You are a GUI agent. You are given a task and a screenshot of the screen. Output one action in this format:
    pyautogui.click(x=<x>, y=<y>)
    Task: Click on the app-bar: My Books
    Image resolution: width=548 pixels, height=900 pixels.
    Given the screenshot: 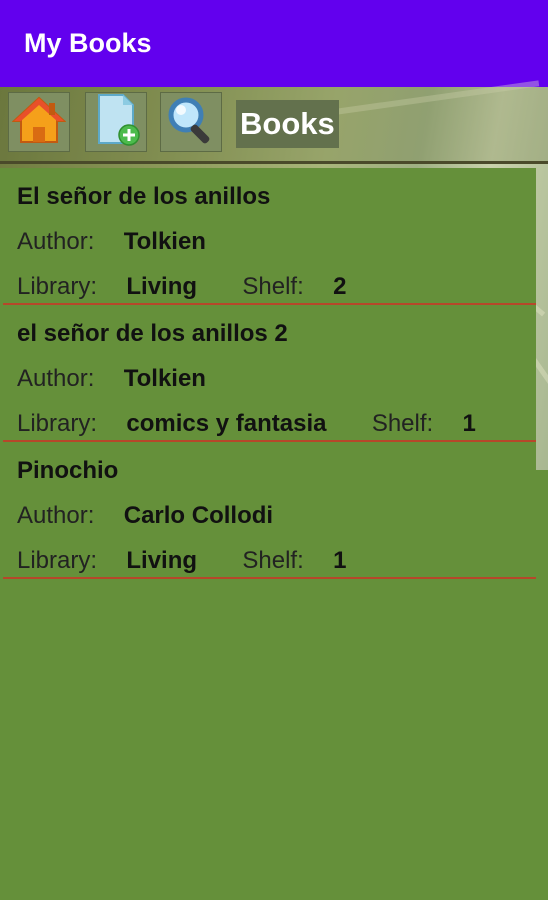 What is the action you would take?
    pyautogui.click(x=274, y=43)
    